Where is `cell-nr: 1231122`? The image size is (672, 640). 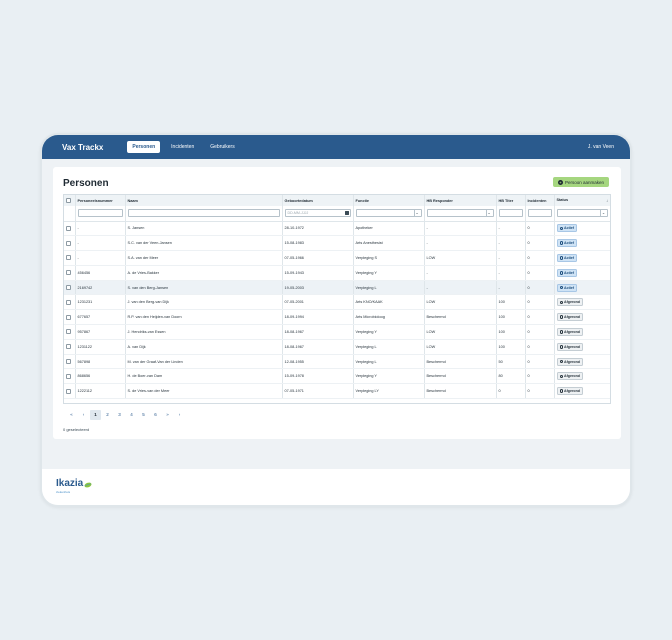 cell-nr: 1231122 is located at coordinates (100, 347).